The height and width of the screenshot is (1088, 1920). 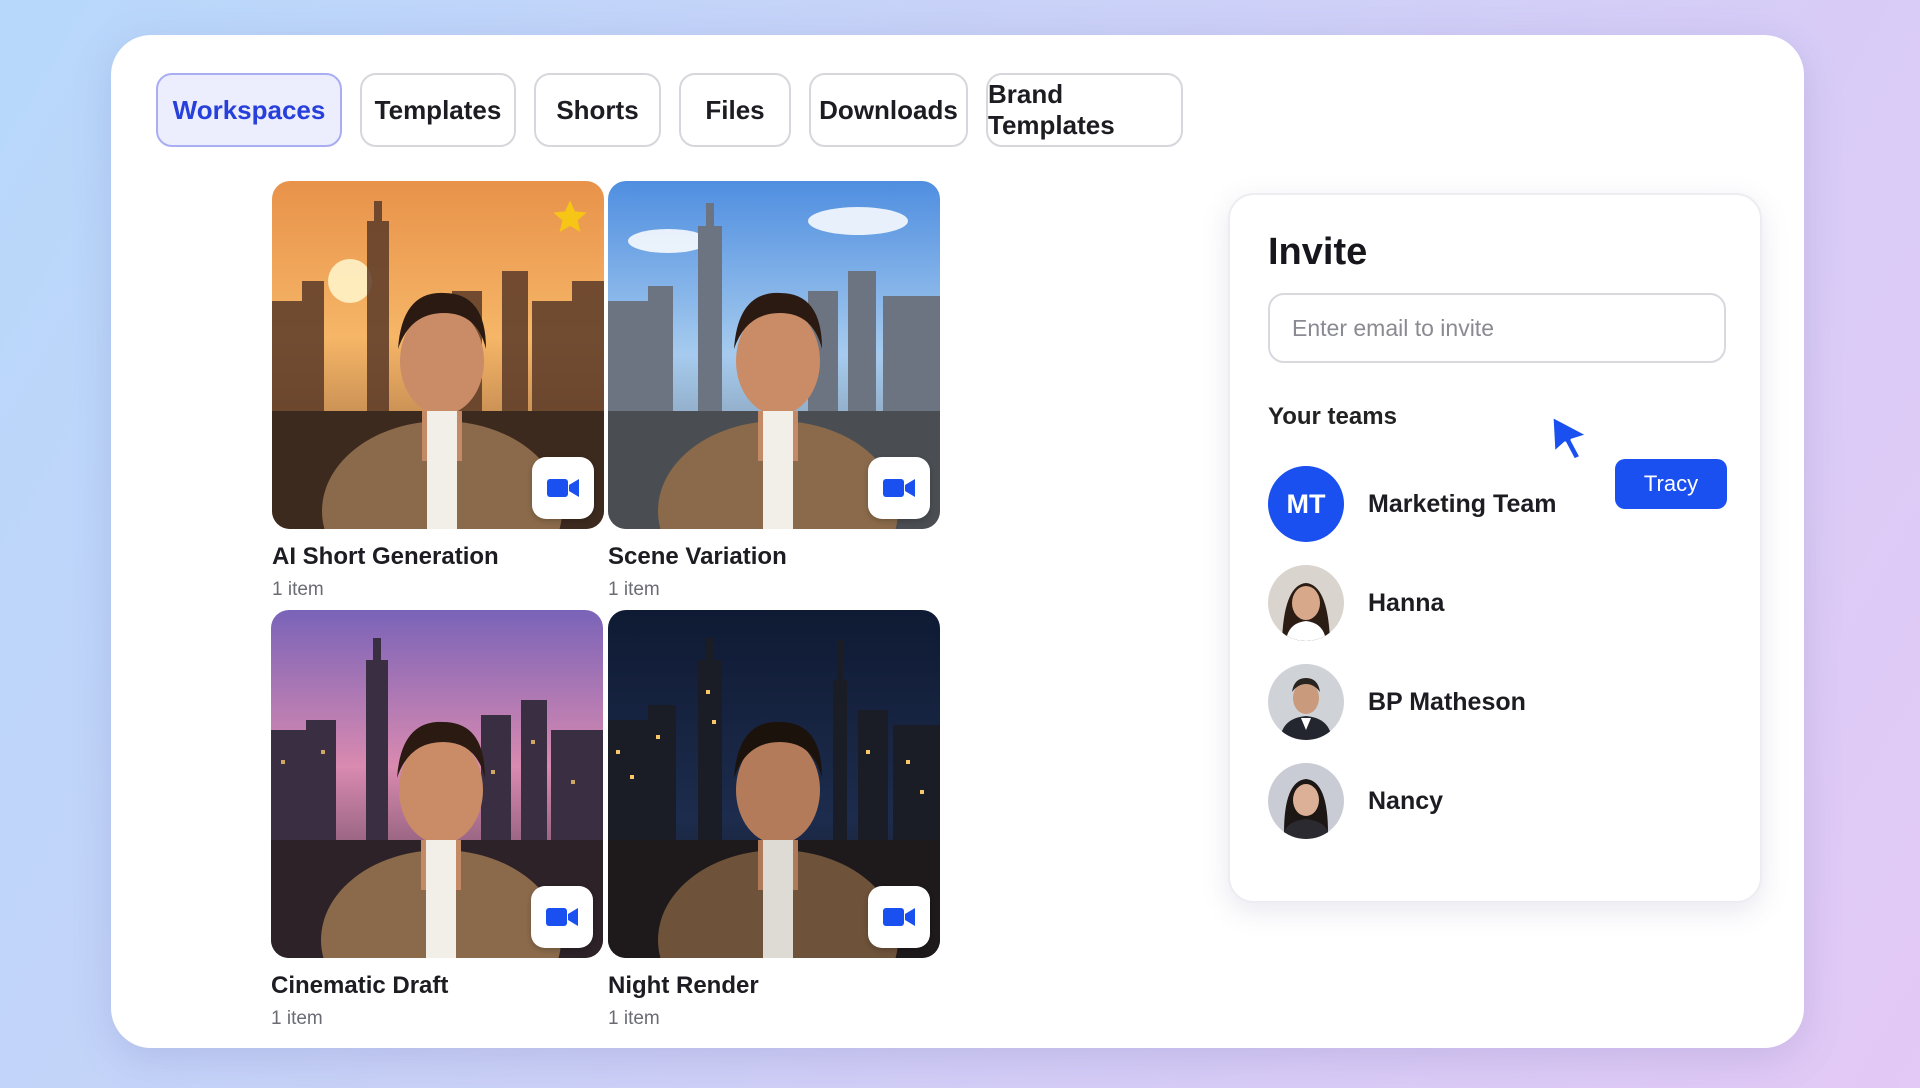 I want to click on team-member-name: Marketing Team, so click(x=1462, y=503).